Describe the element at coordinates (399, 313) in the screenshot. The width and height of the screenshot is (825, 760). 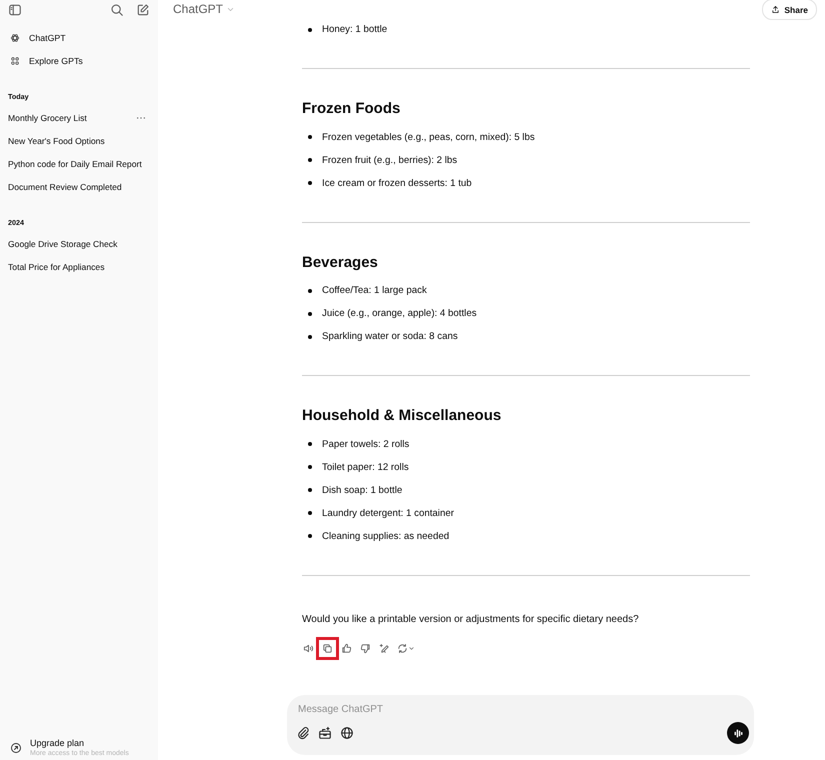
I see `list-item-text: Juice (e.g., orange, apple): 4 bottles` at that location.